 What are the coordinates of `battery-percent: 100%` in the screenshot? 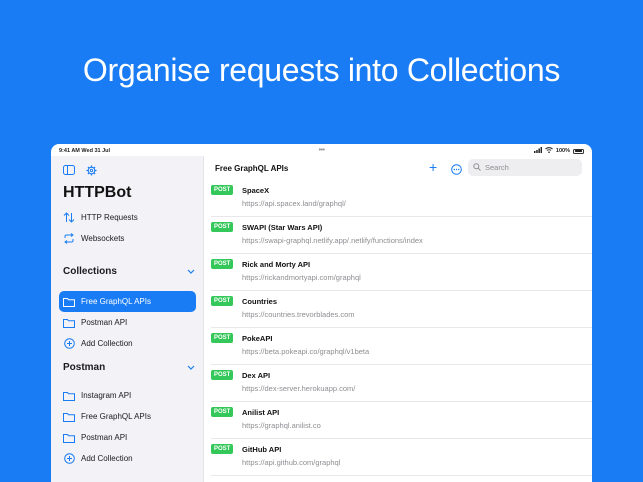 It's located at (562, 151).